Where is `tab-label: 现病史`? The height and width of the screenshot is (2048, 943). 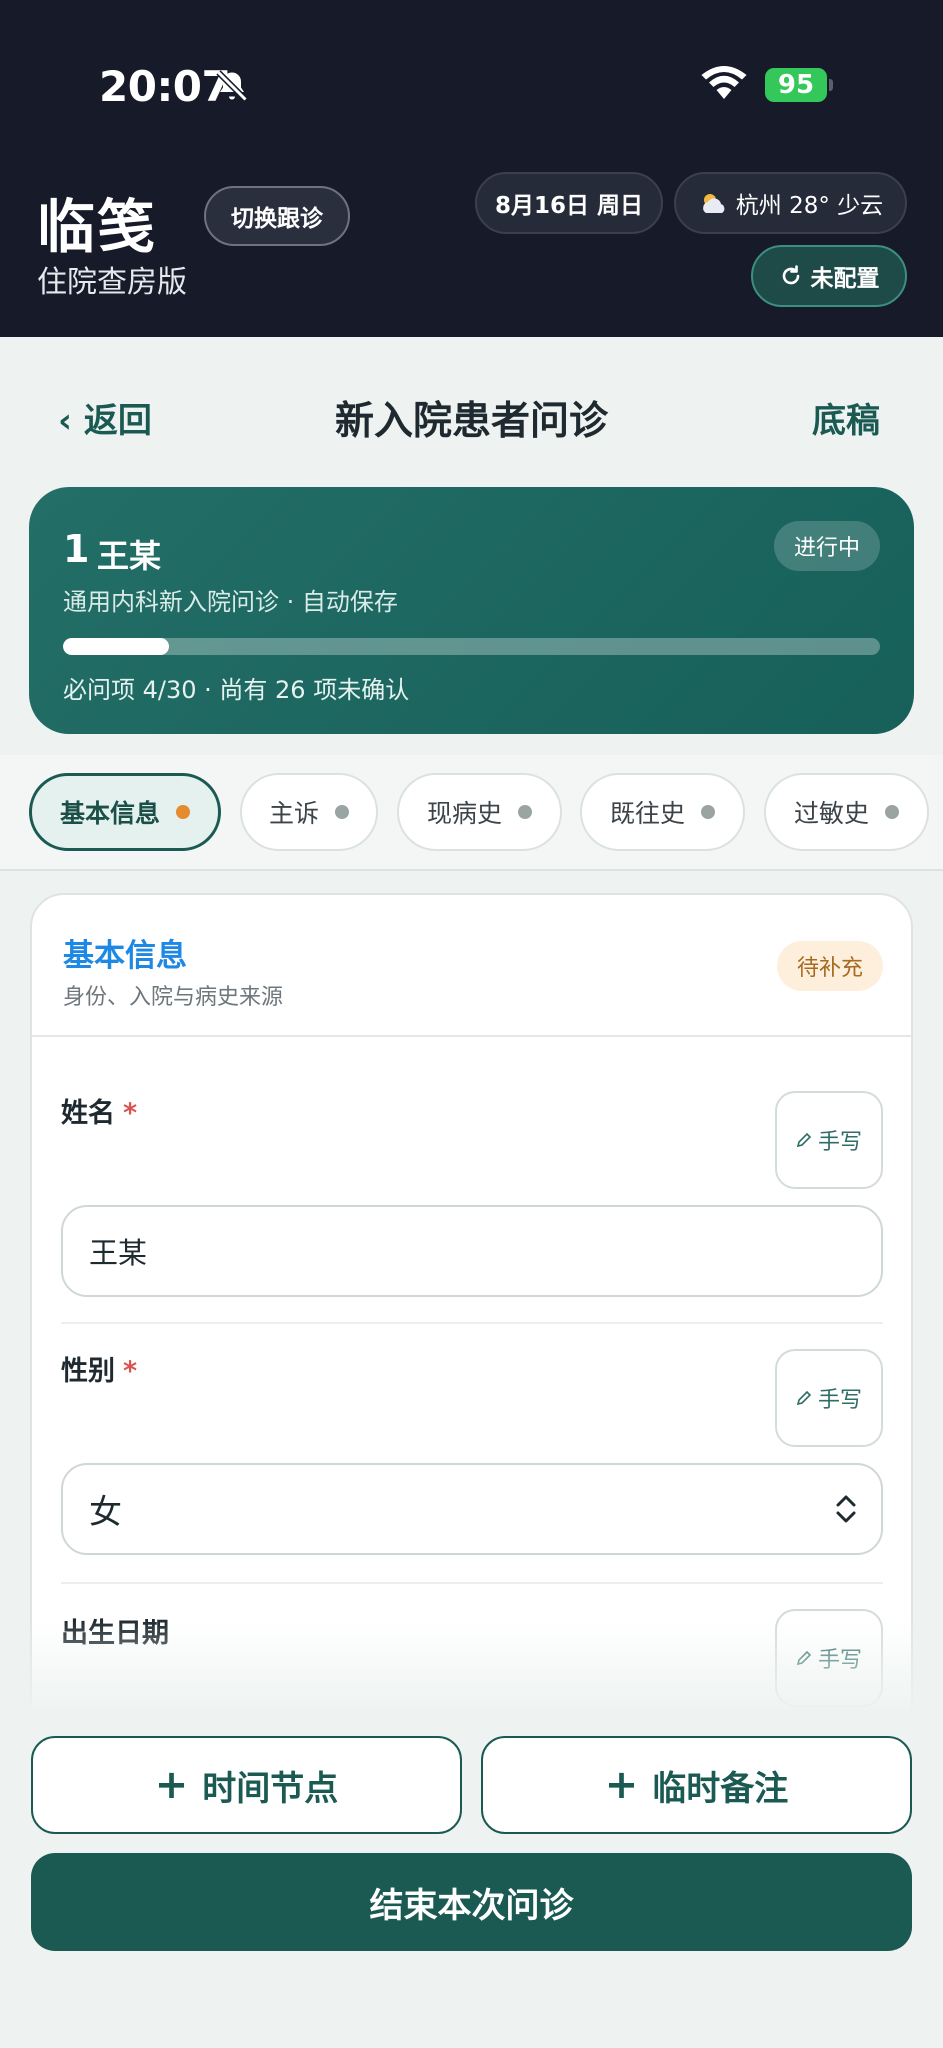 tab-label: 现病史 is located at coordinates (464, 813).